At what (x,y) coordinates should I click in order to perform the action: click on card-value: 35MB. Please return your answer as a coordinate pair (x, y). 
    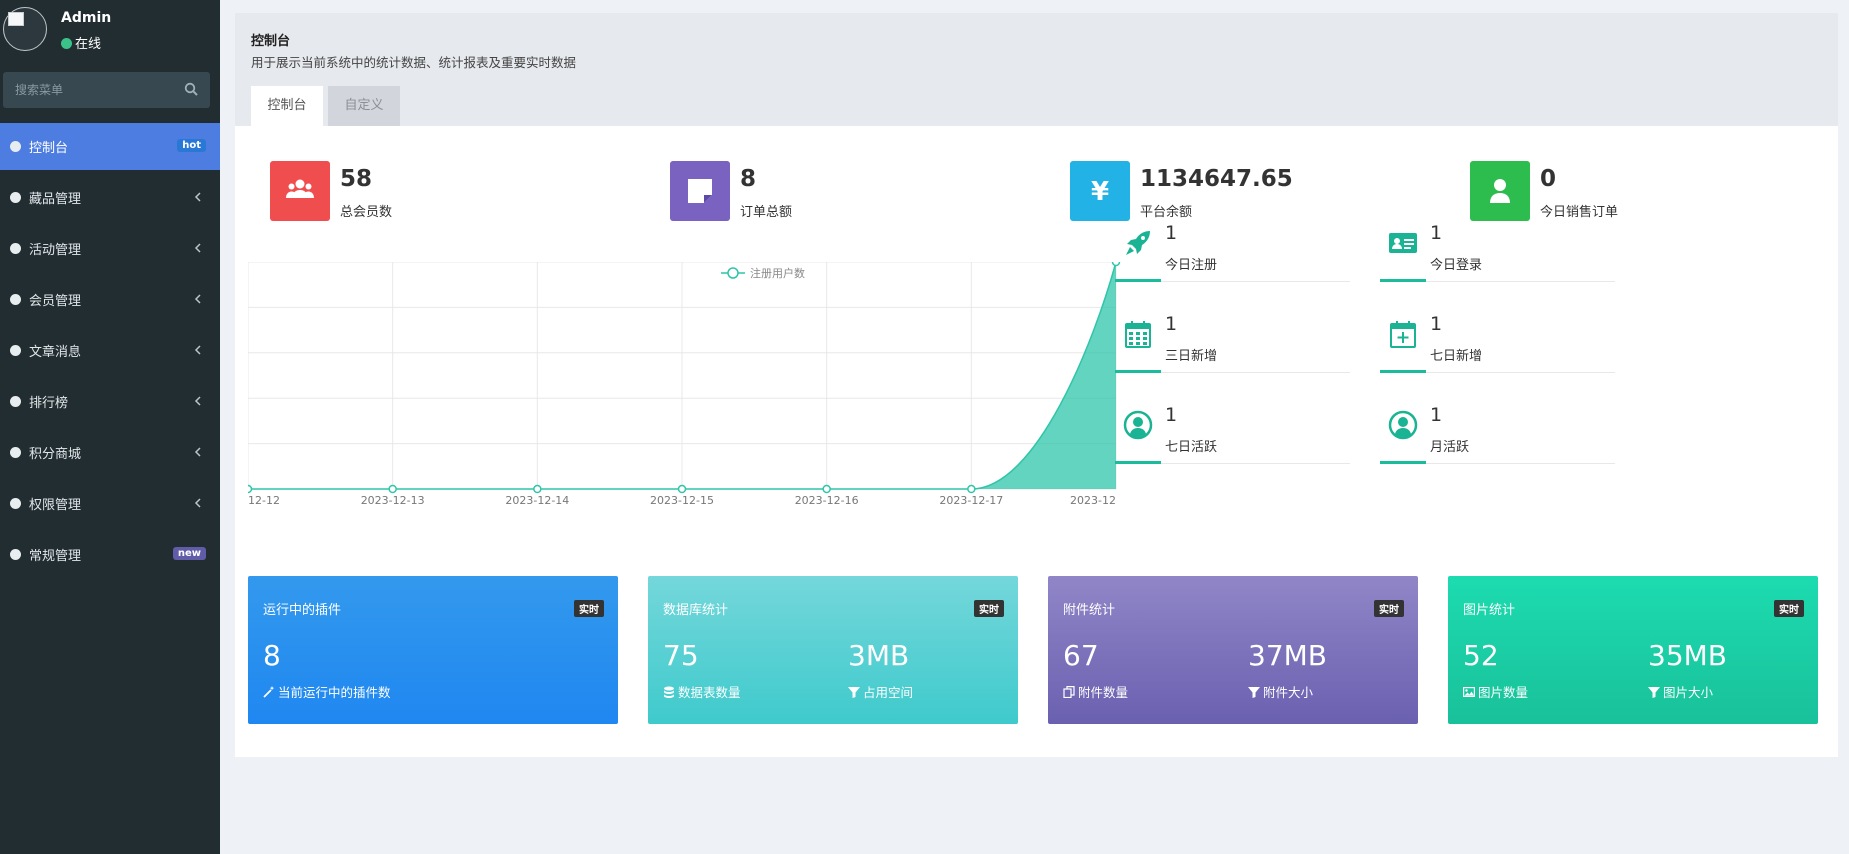
    Looking at the image, I should click on (1687, 655).